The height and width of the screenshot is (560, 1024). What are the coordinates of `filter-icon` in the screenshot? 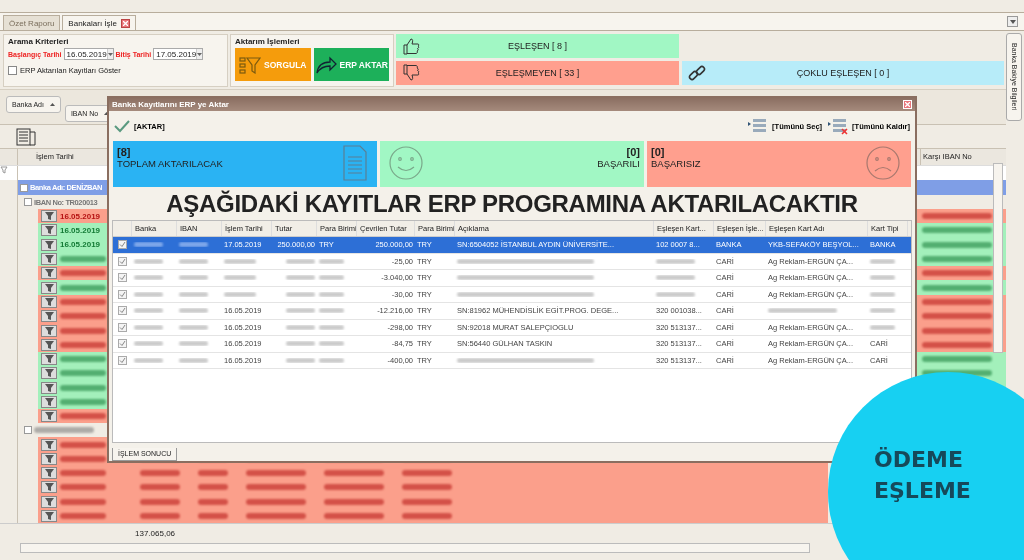 It's located at (4, 170).